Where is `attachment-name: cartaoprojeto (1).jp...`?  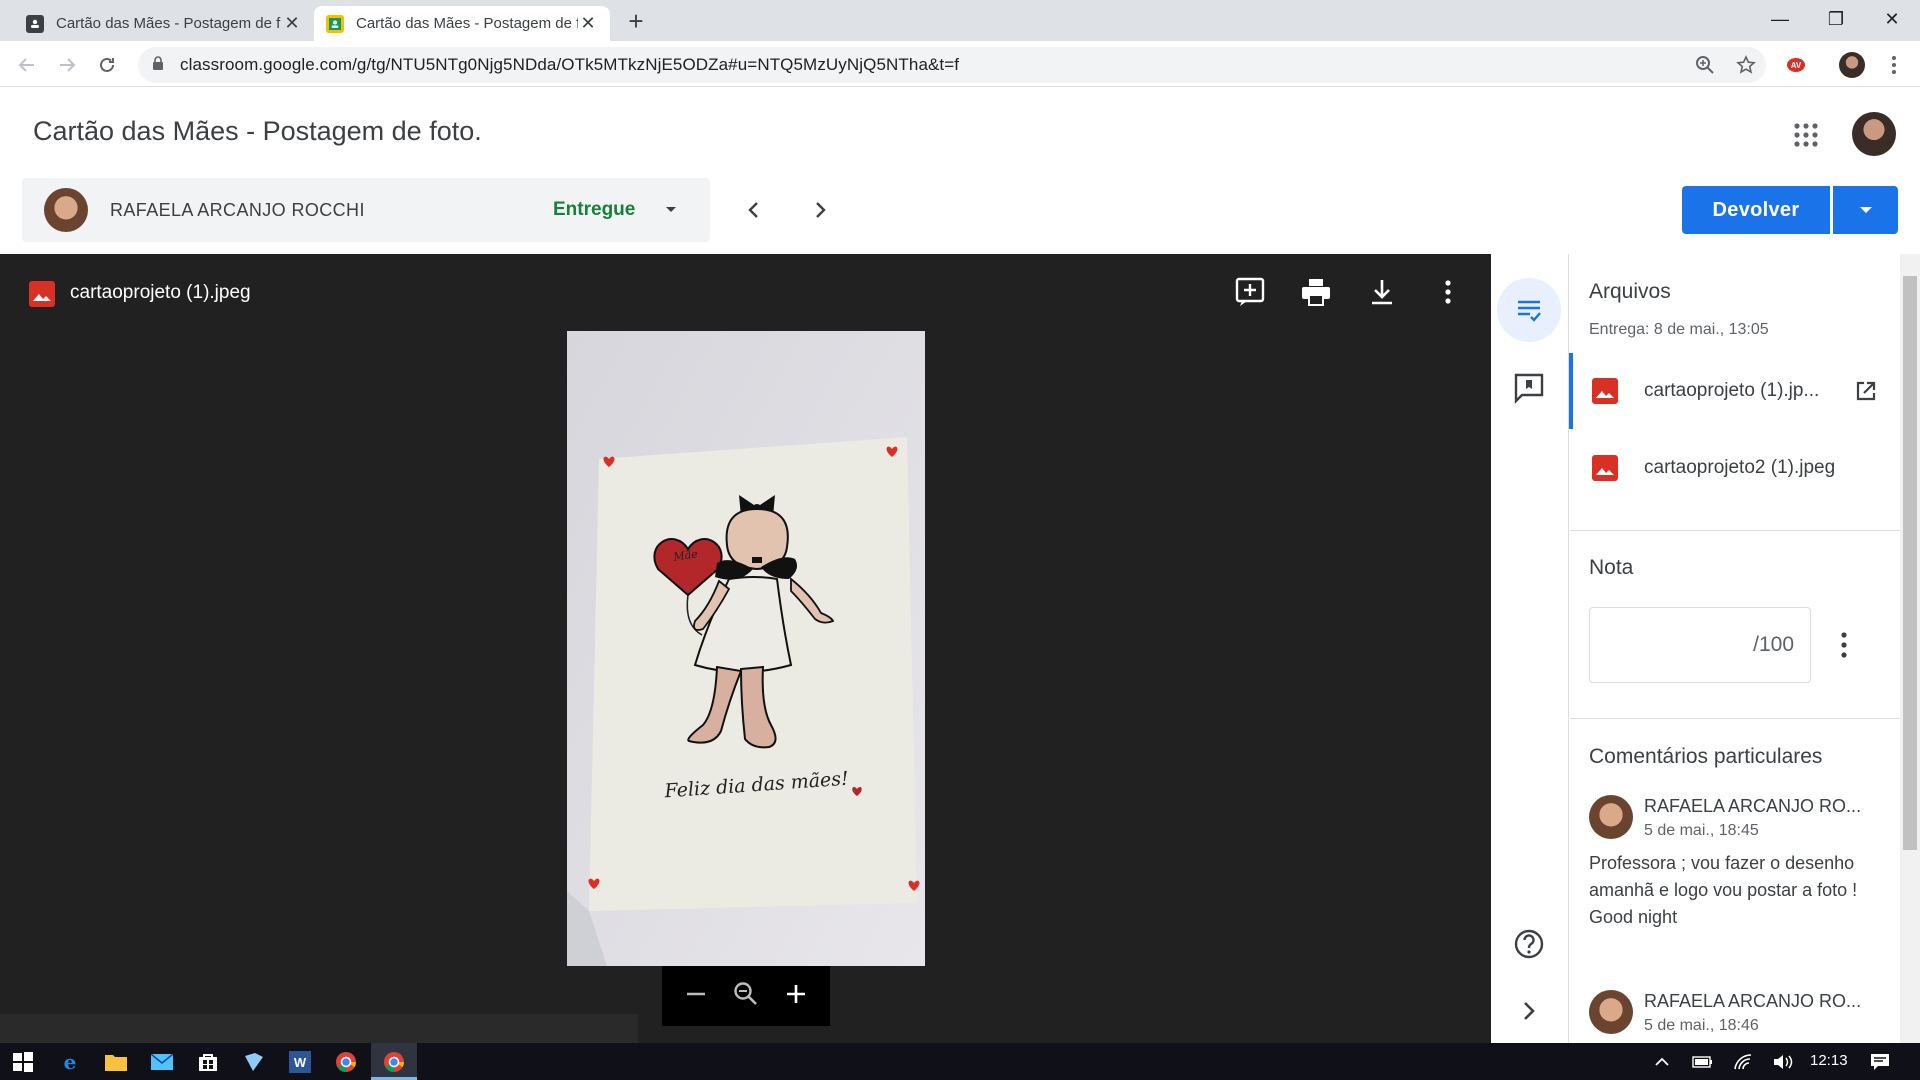
attachment-name: cartaoprojeto (1).jp... is located at coordinates (1731, 391).